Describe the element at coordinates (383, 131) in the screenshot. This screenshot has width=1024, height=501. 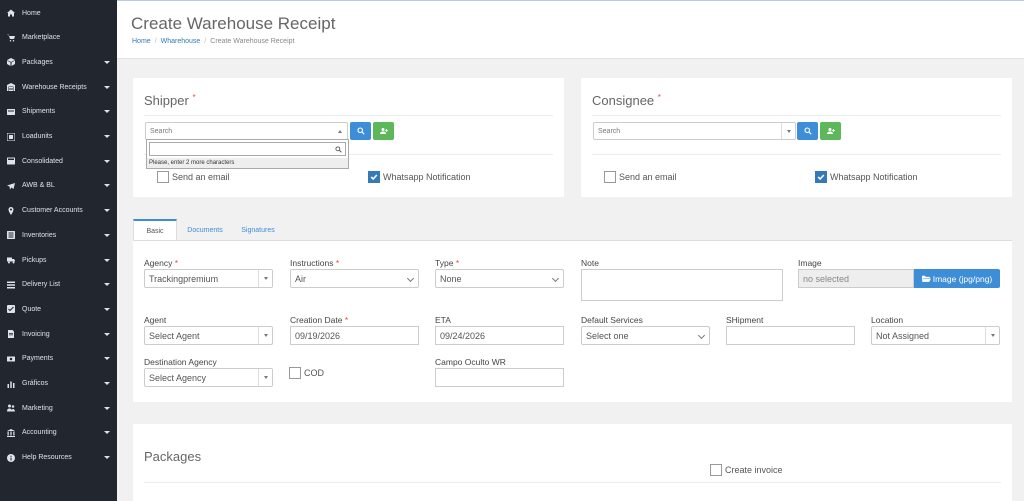
I see `shipper-add-user-button` at that location.